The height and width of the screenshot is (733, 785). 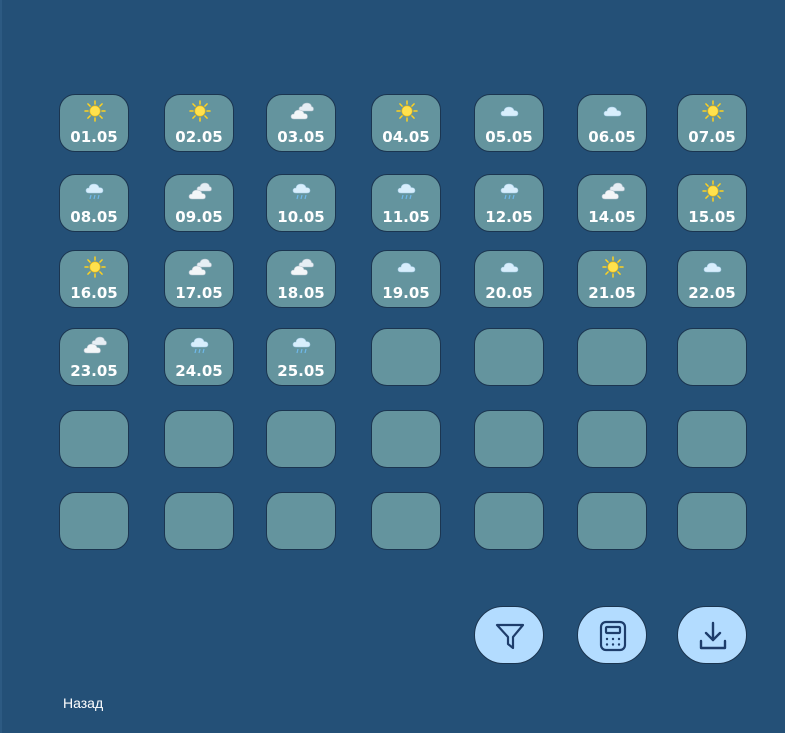 What do you see at coordinates (1, 366) in the screenshot?
I see `window-edge` at bounding box center [1, 366].